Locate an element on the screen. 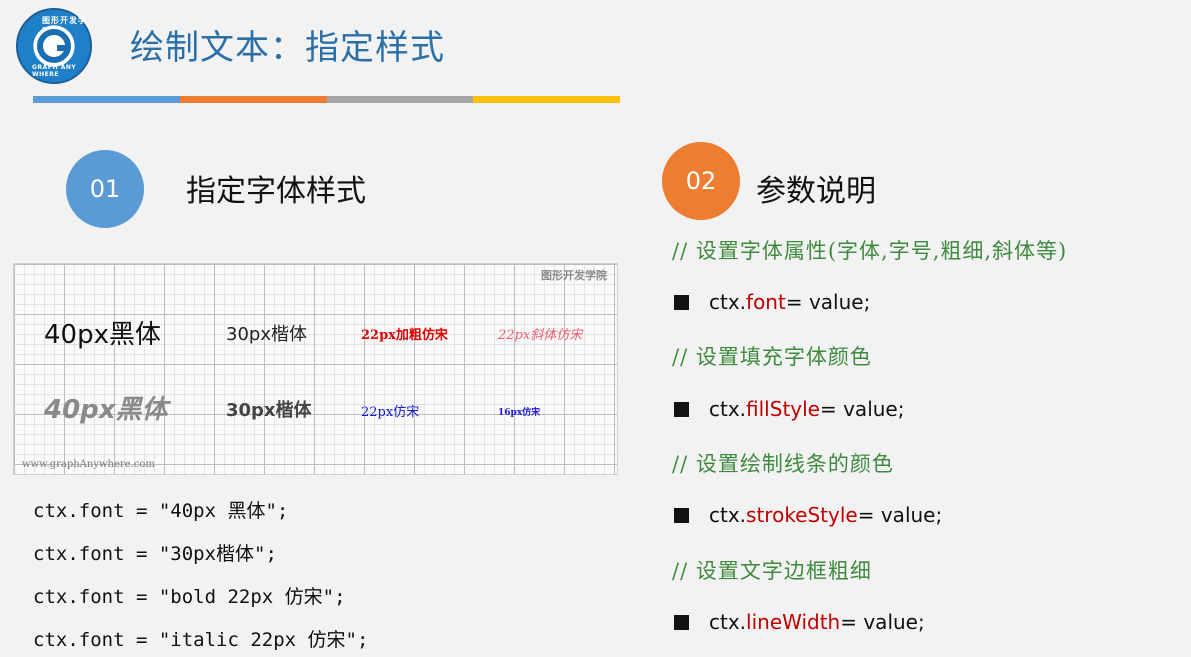  param-keyword-linewidth: lineWidth is located at coordinates (793, 622).